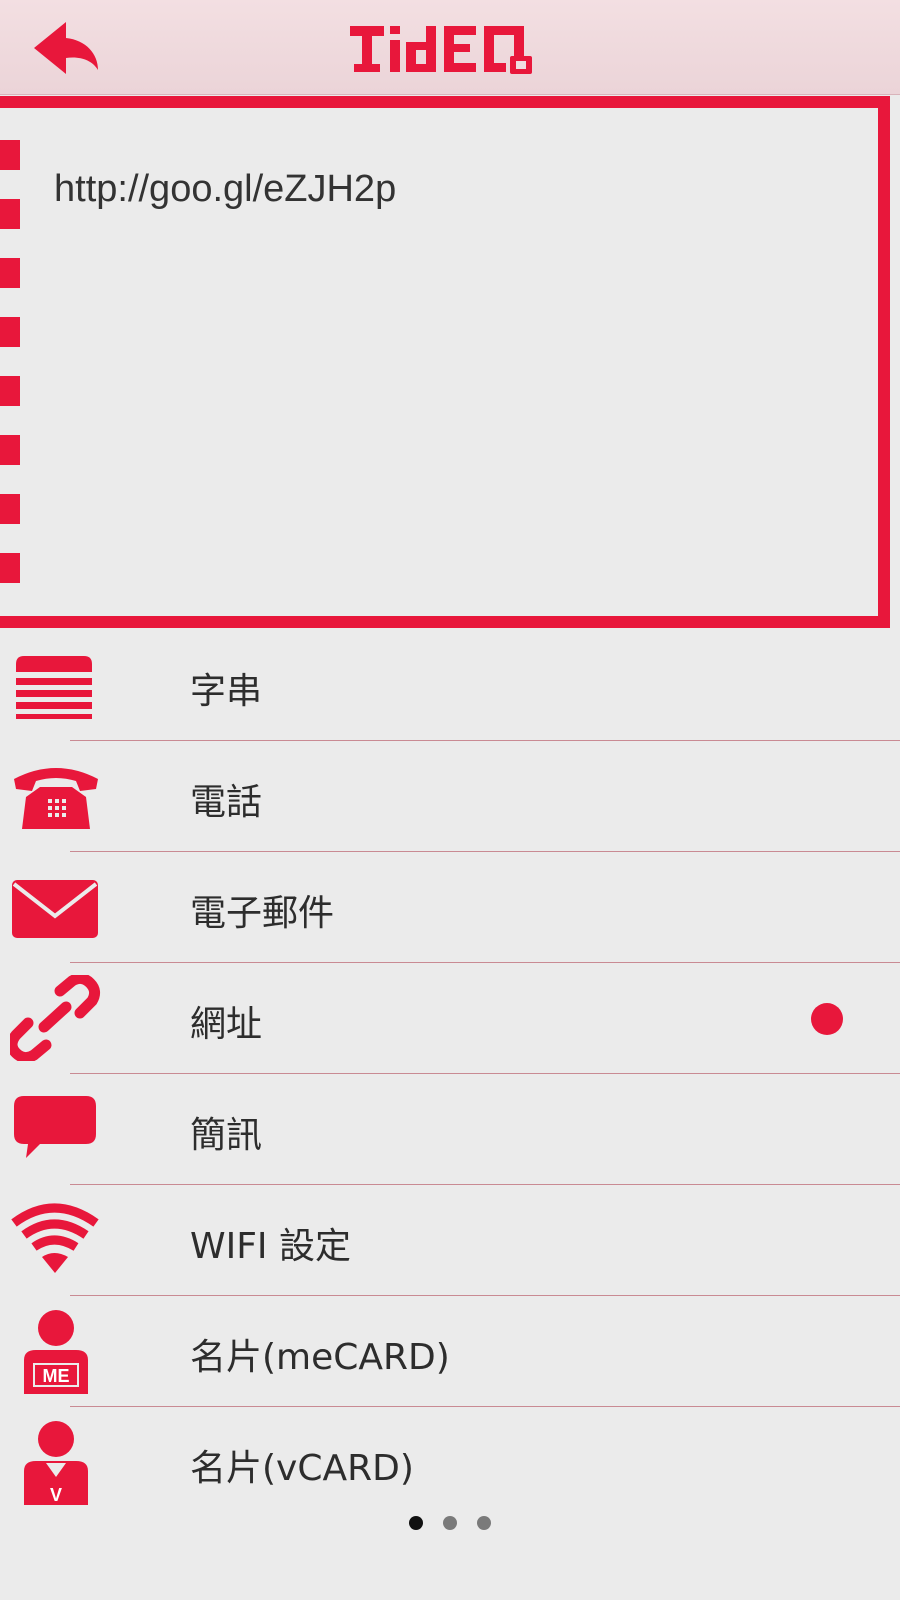 The height and width of the screenshot is (1600, 900). I want to click on back-button, so click(70, 48).